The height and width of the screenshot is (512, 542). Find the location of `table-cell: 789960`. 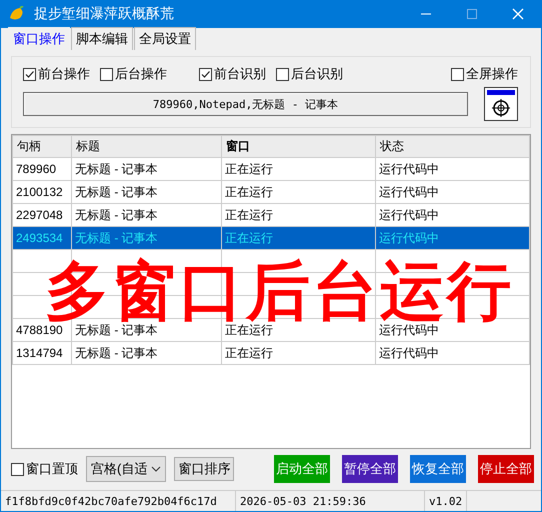

table-cell: 789960 is located at coordinates (36, 169).